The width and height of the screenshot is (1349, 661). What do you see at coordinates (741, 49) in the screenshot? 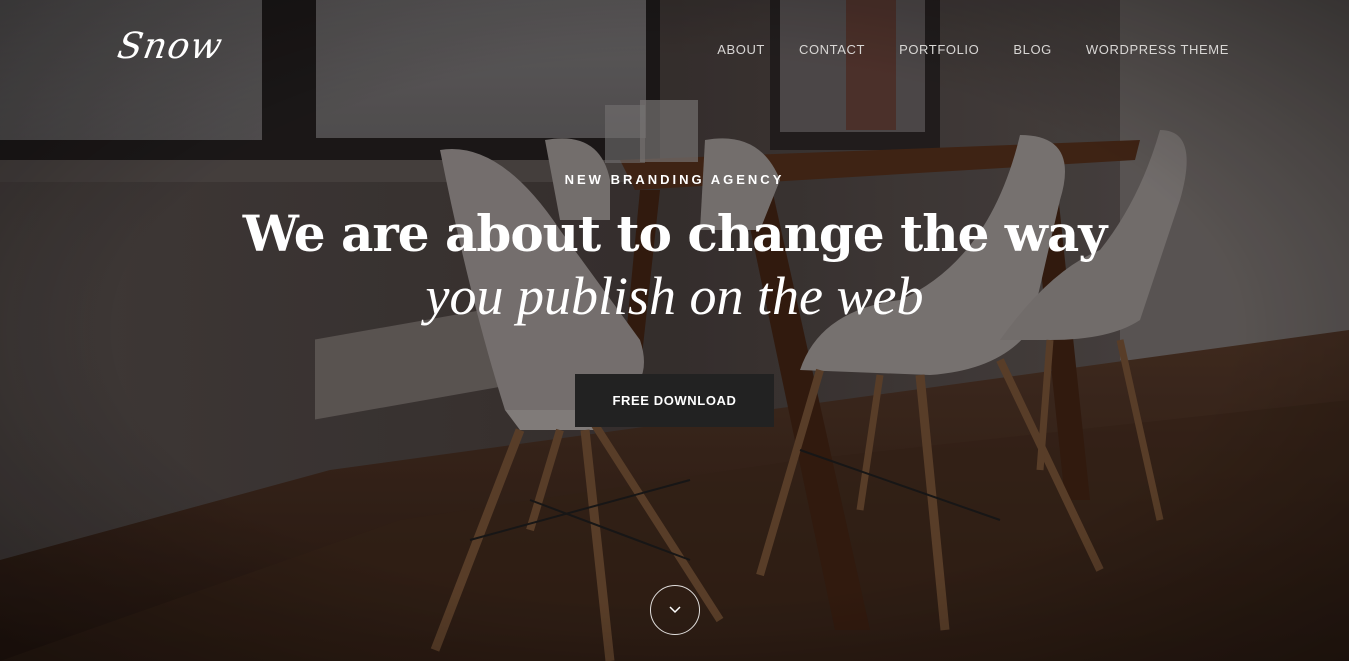
I see `nav-item-about: ABOUT` at bounding box center [741, 49].